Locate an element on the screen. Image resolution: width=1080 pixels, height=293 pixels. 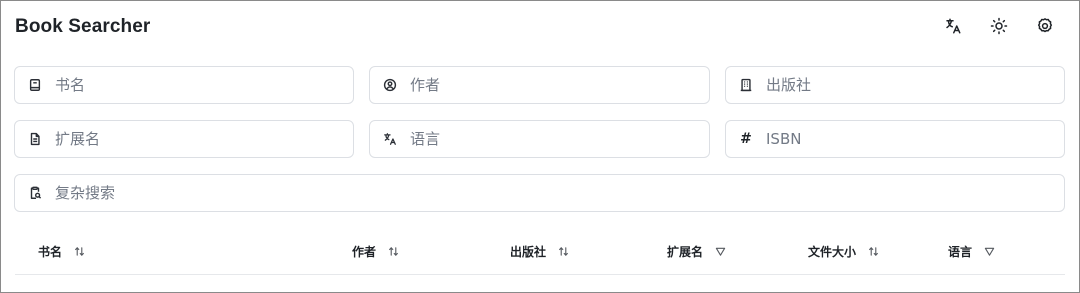
settings-button is located at coordinates (1045, 28).